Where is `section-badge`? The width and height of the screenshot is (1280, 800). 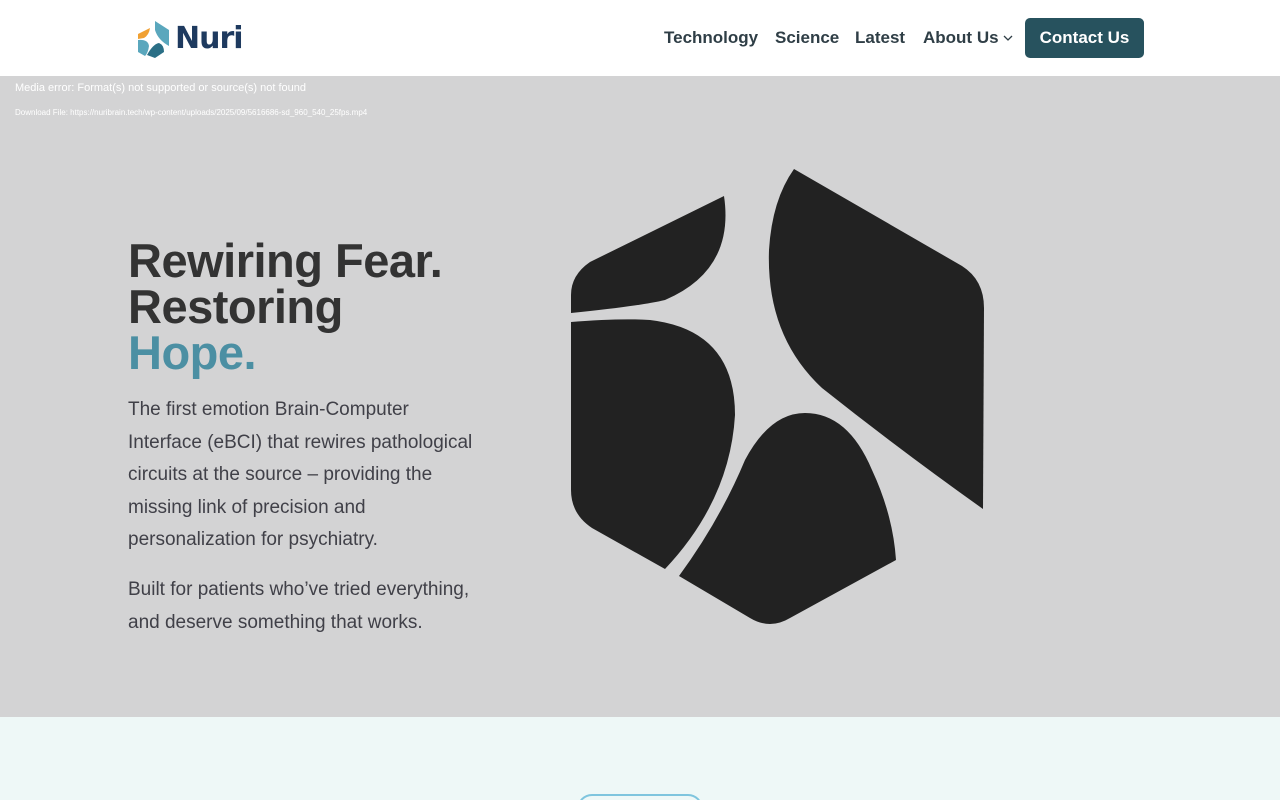 section-badge is located at coordinates (640, 797).